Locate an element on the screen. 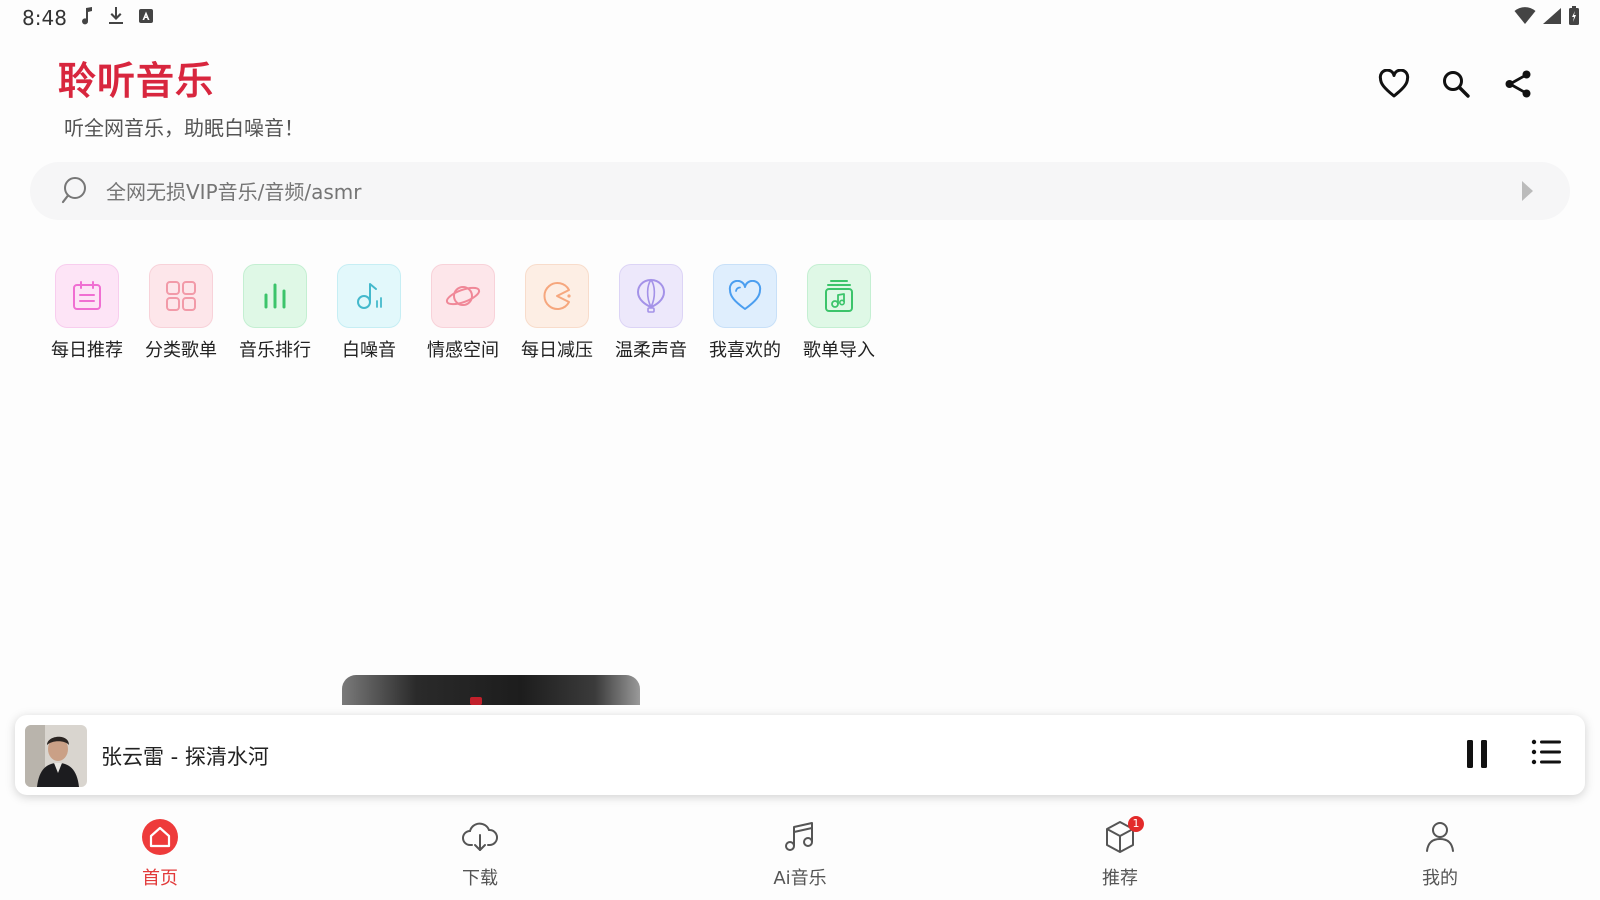 The height and width of the screenshot is (900, 1600). quick-link-my-favorites: 我喜欢的 is located at coordinates (745, 313).